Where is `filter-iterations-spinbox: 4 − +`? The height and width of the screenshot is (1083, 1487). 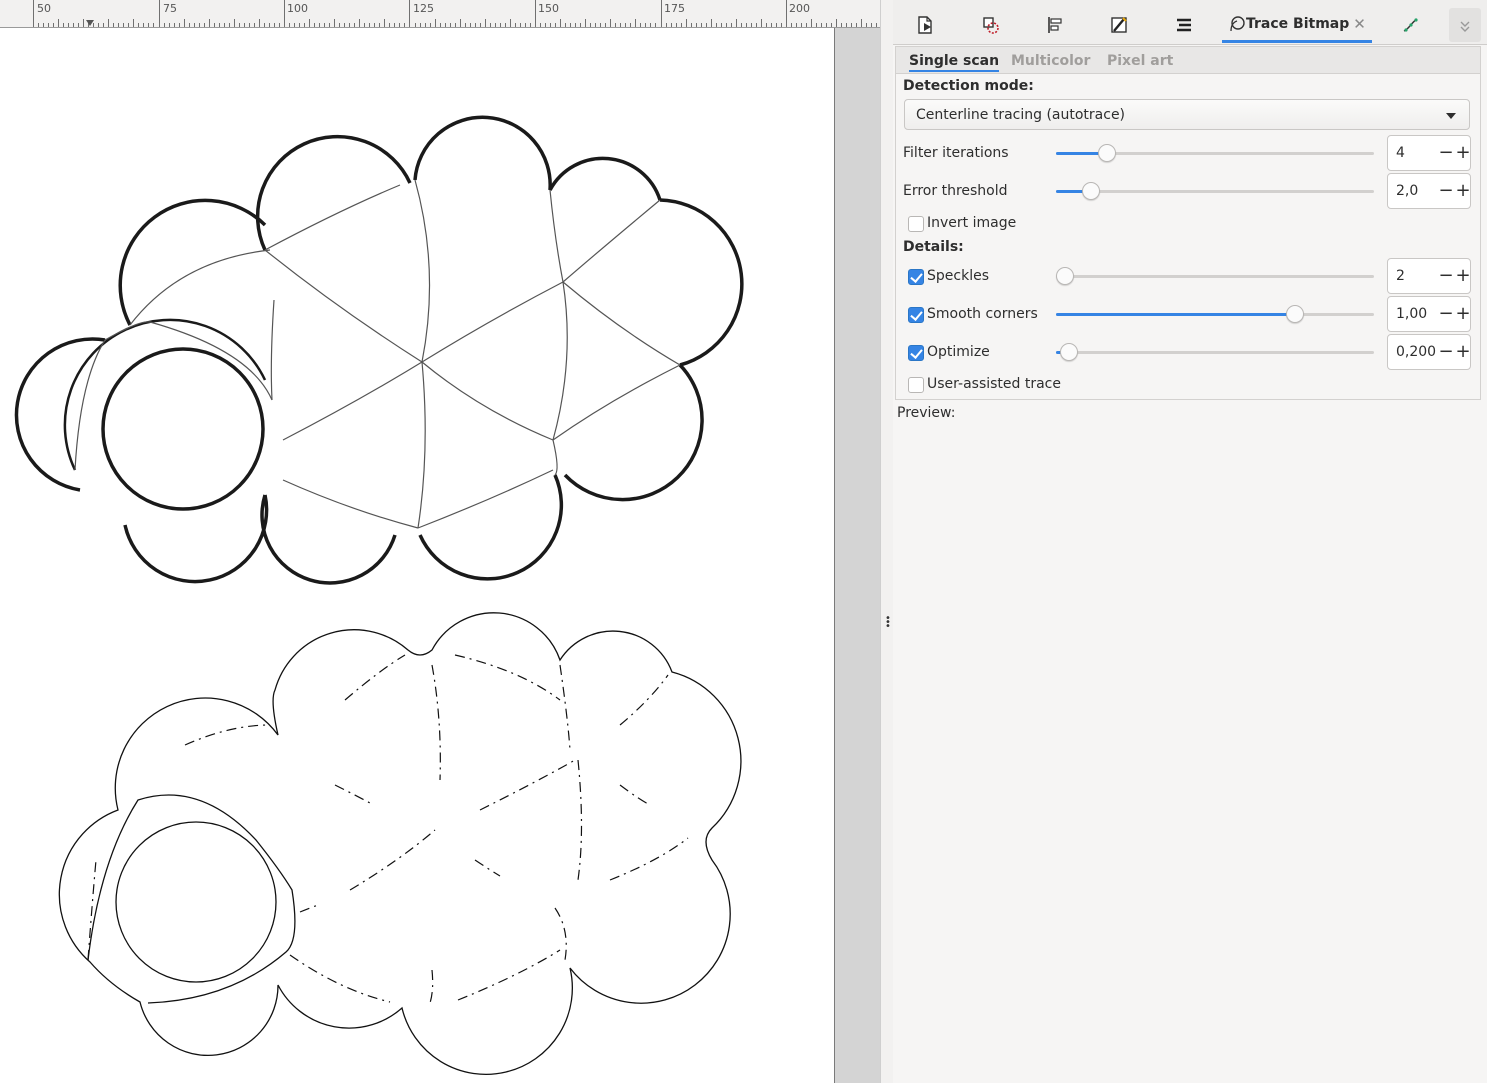
filter-iterations-spinbox: 4 − + is located at coordinates (1429, 153).